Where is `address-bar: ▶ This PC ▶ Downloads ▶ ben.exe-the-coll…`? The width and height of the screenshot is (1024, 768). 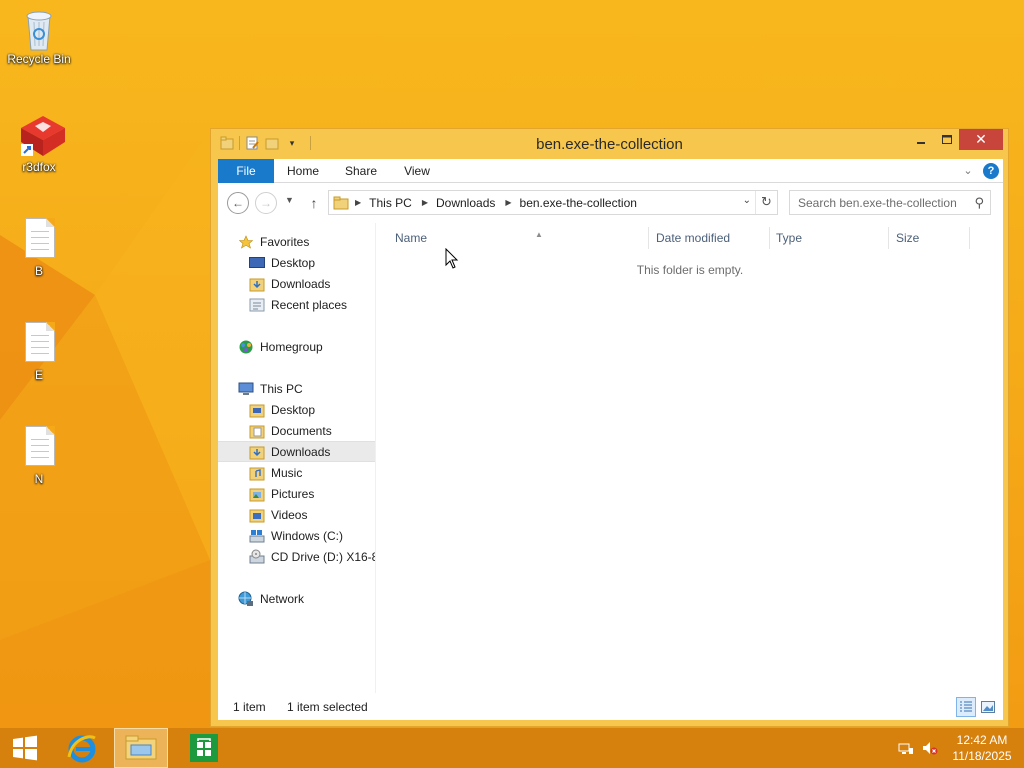 address-bar: ▶ This PC ▶ Downloads ▶ ben.exe-the-coll… is located at coordinates (553, 202).